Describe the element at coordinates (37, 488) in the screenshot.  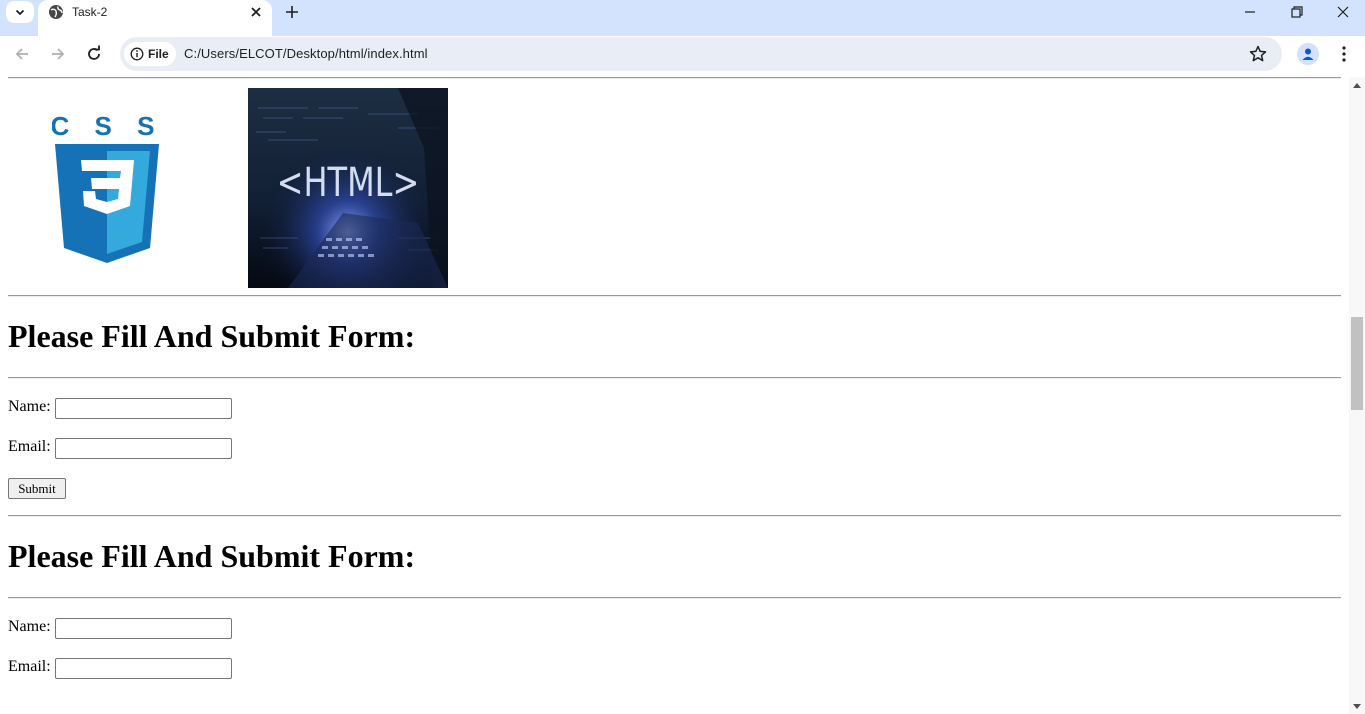
I see `submit-button: Submit` at that location.